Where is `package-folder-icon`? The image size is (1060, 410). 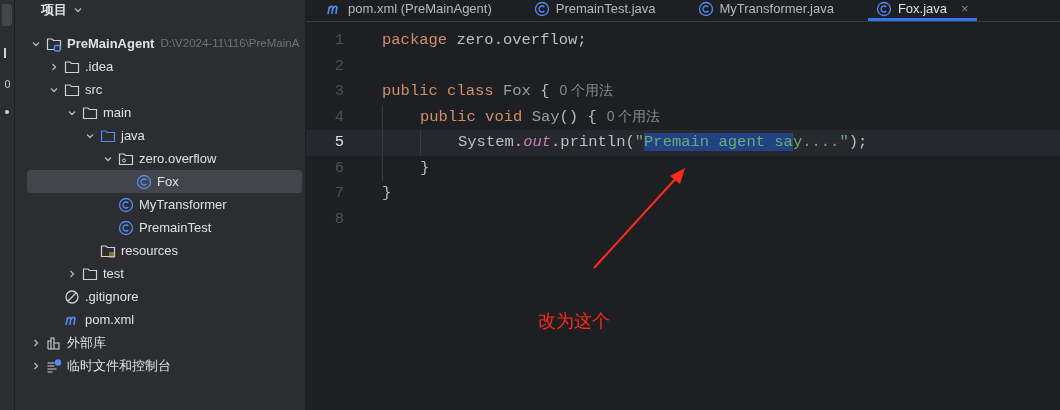 package-folder-icon is located at coordinates (126, 158).